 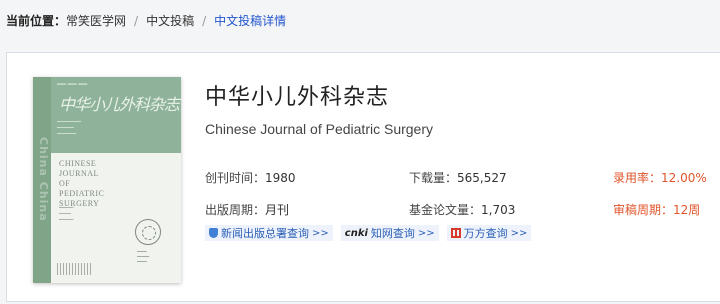 I want to click on cover-calligraphy-title: 中华小儿外科杂志, so click(x=119, y=104).